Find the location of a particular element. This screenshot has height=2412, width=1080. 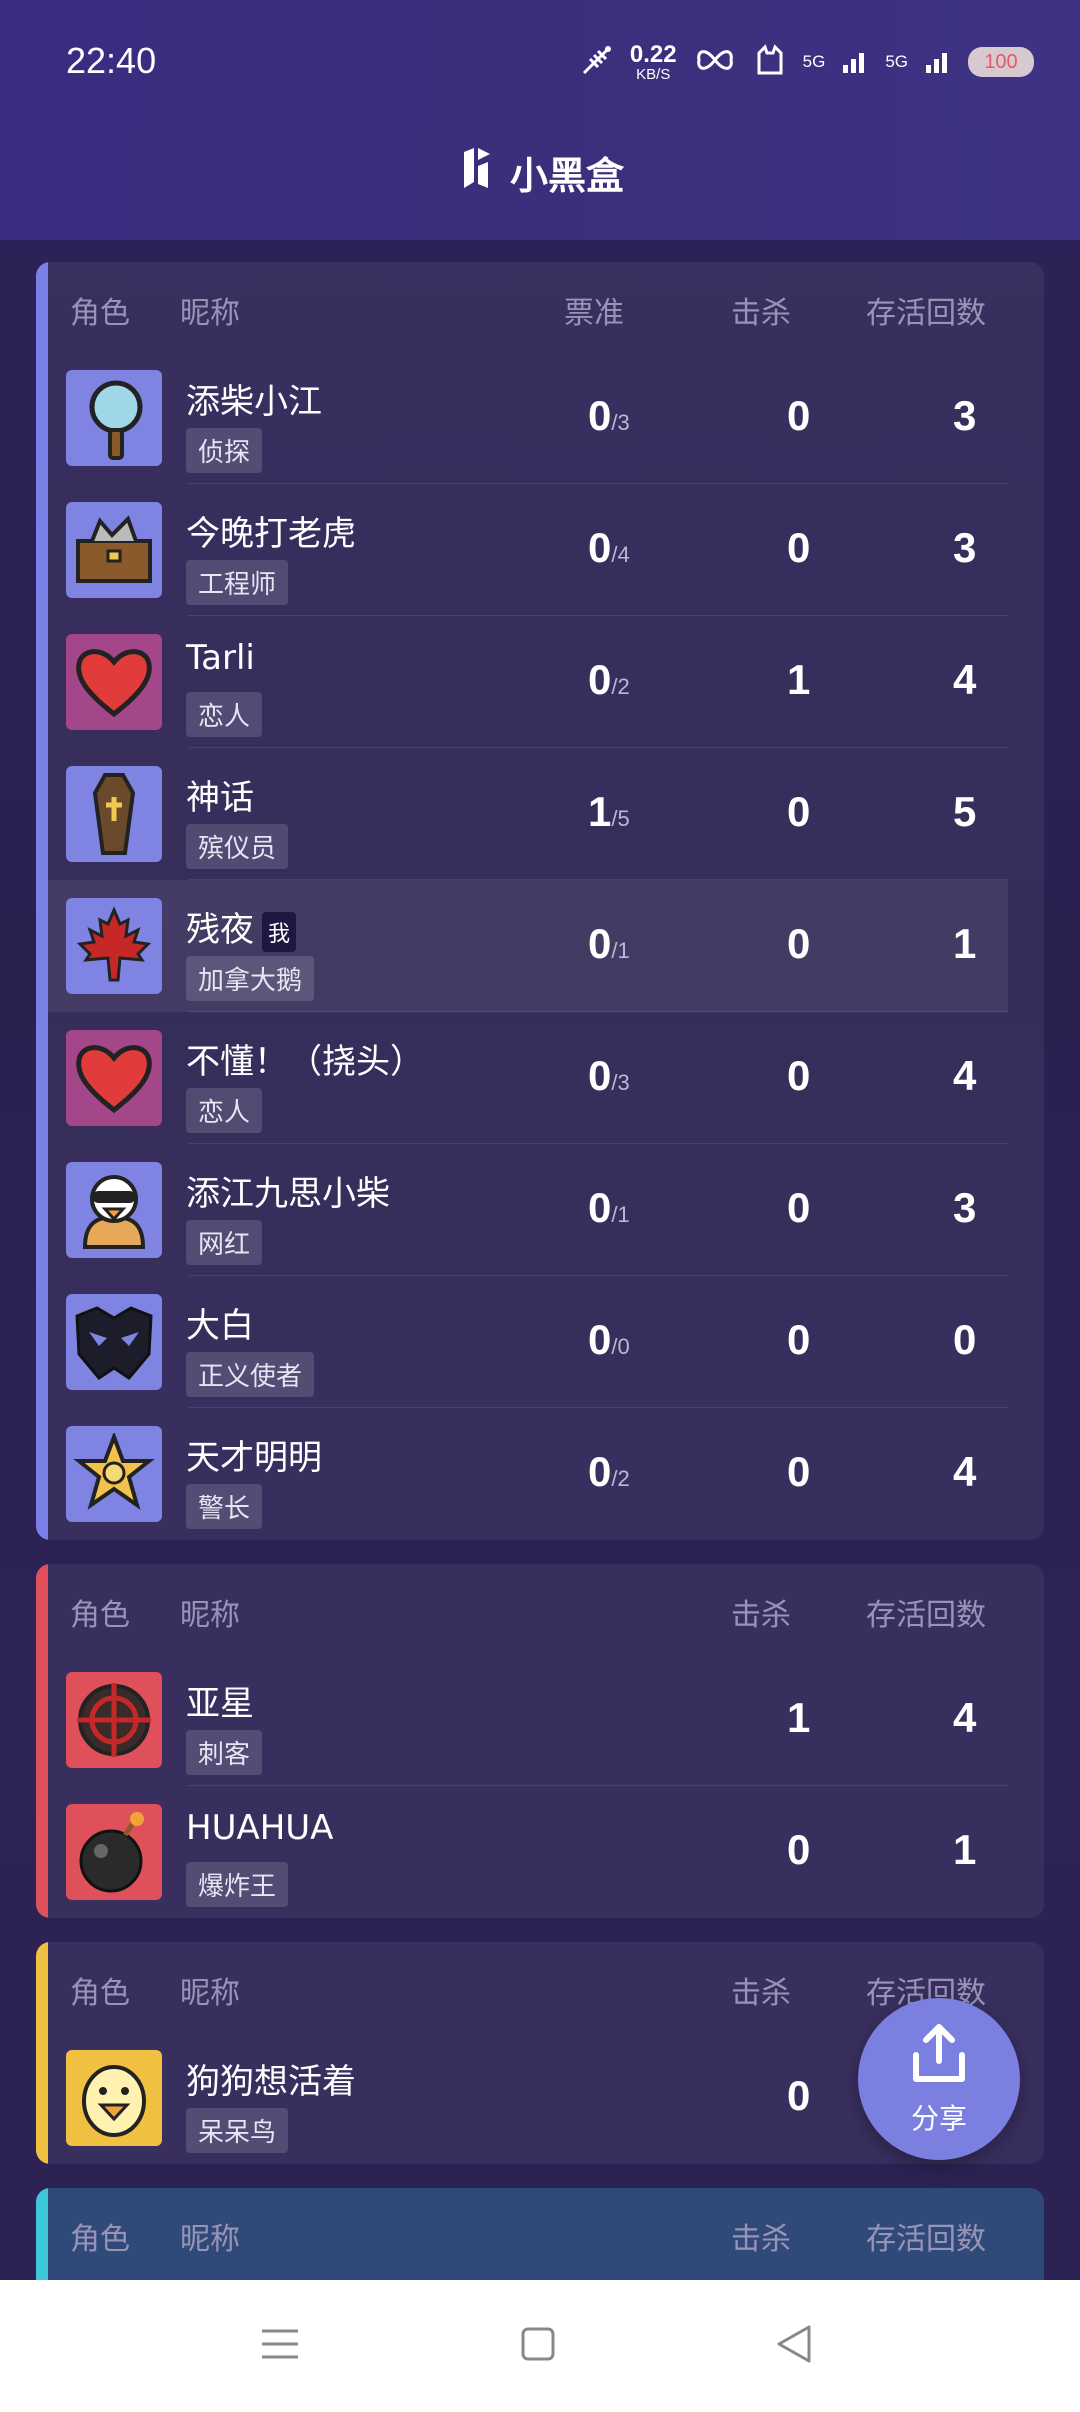

vote-accuracy: 0/0 is located at coordinates (609, 1339).